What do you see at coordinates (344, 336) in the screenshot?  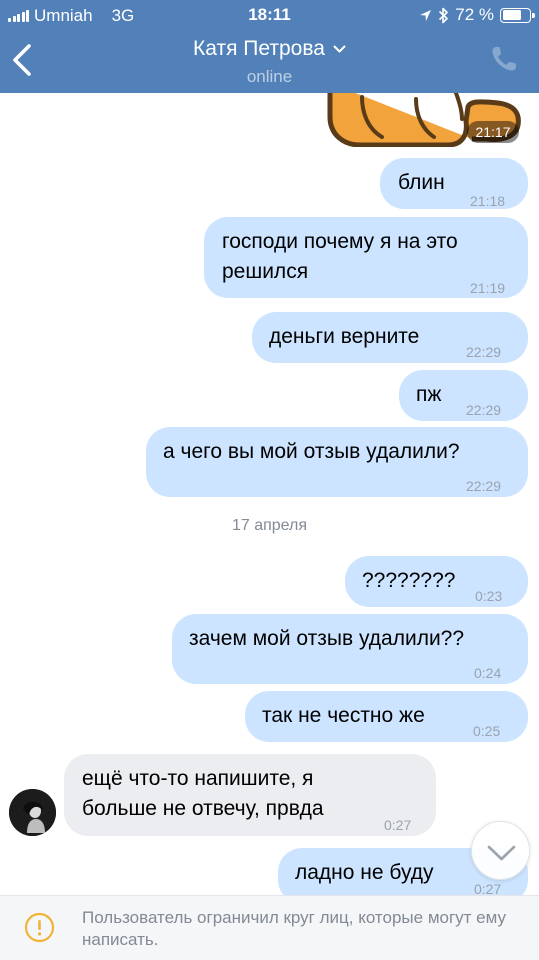 I see `message-text: деньги верните` at bounding box center [344, 336].